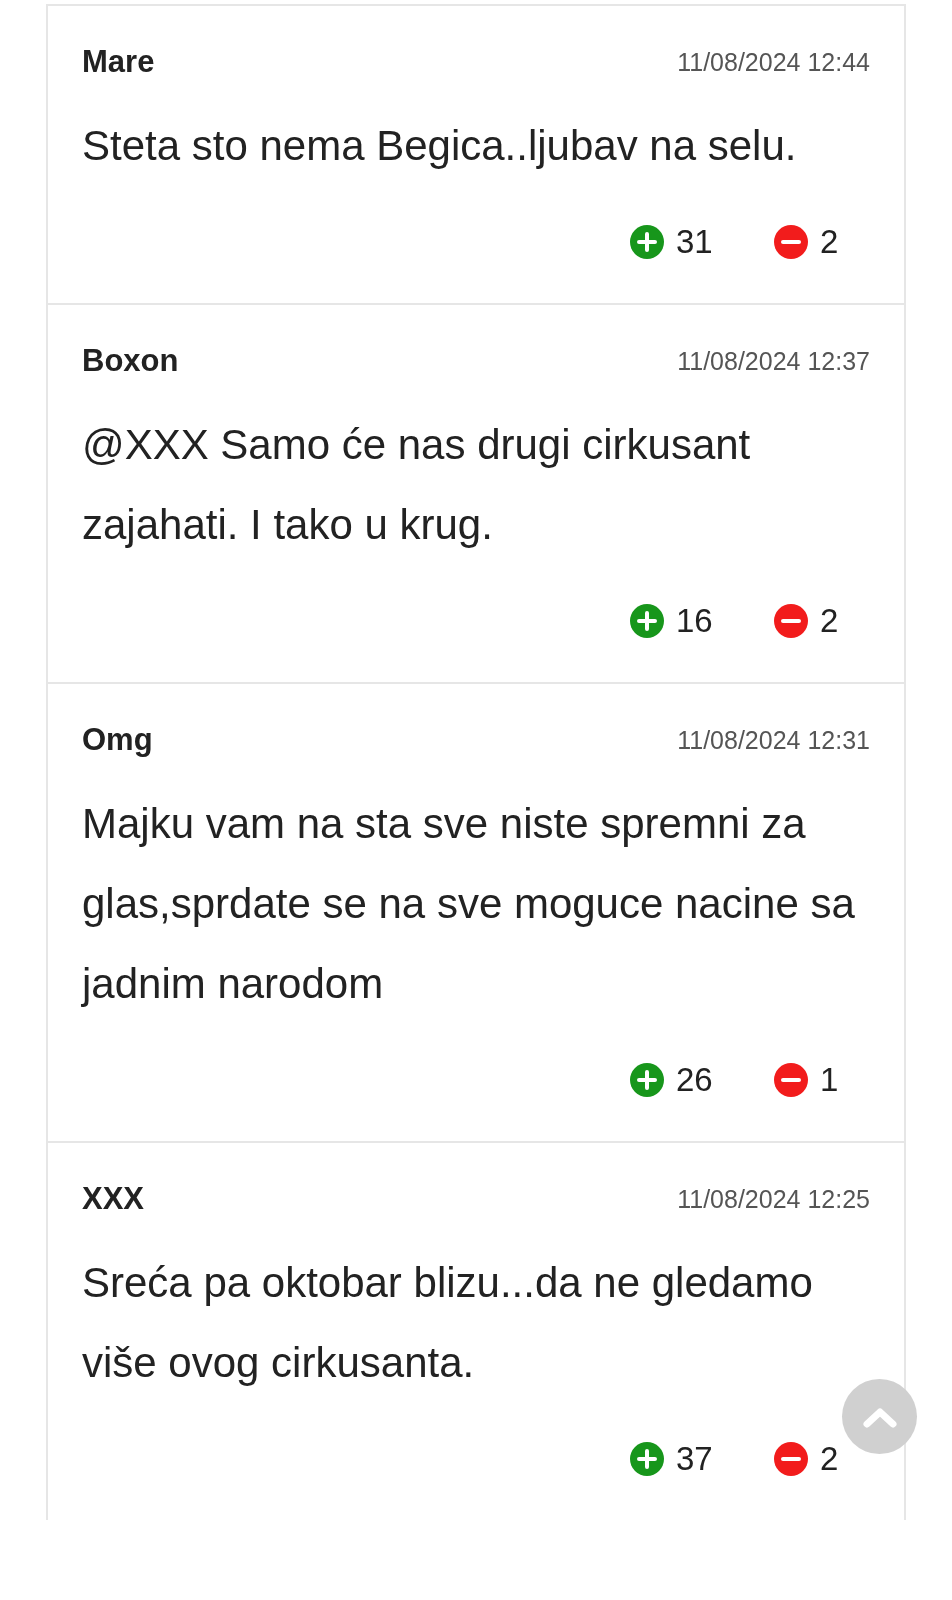 Image resolution: width=952 pixels, height=1600 pixels. Describe the element at coordinates (440, 146) in the screenshot. I see `comment-text: Steta sto nema Begica..ljubav na selu.` at that location.